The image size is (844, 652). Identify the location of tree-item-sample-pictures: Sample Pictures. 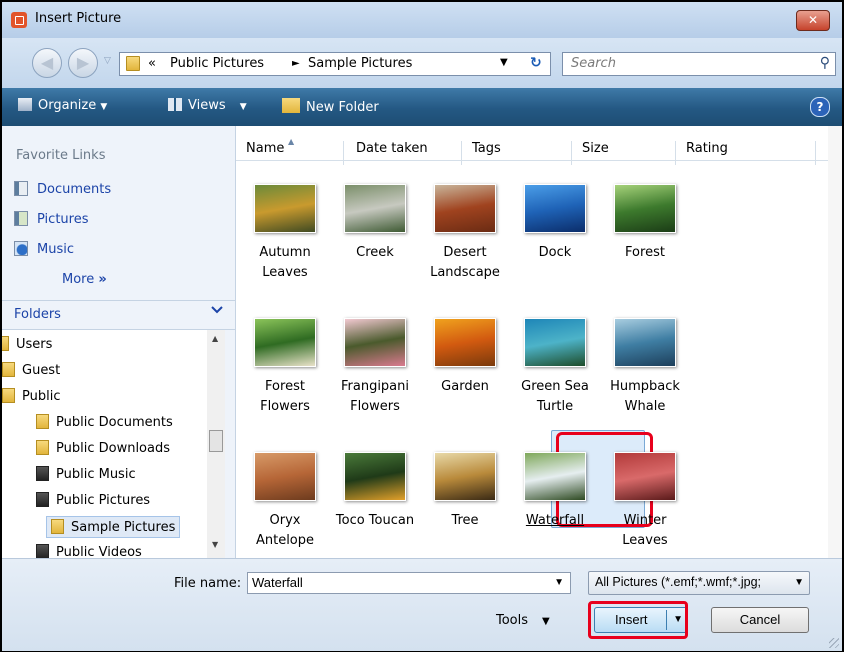
(113, 527).